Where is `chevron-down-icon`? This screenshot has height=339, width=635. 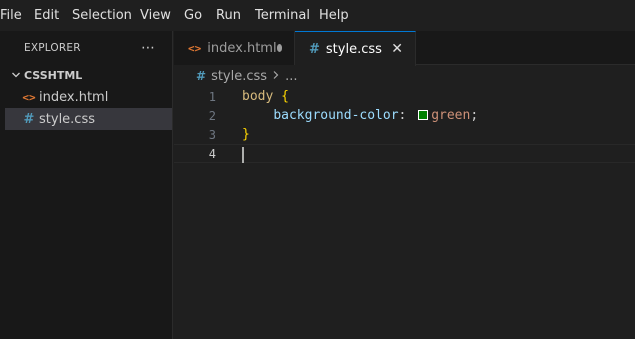 chevron-down-icon is located at coordinates (16, 75).